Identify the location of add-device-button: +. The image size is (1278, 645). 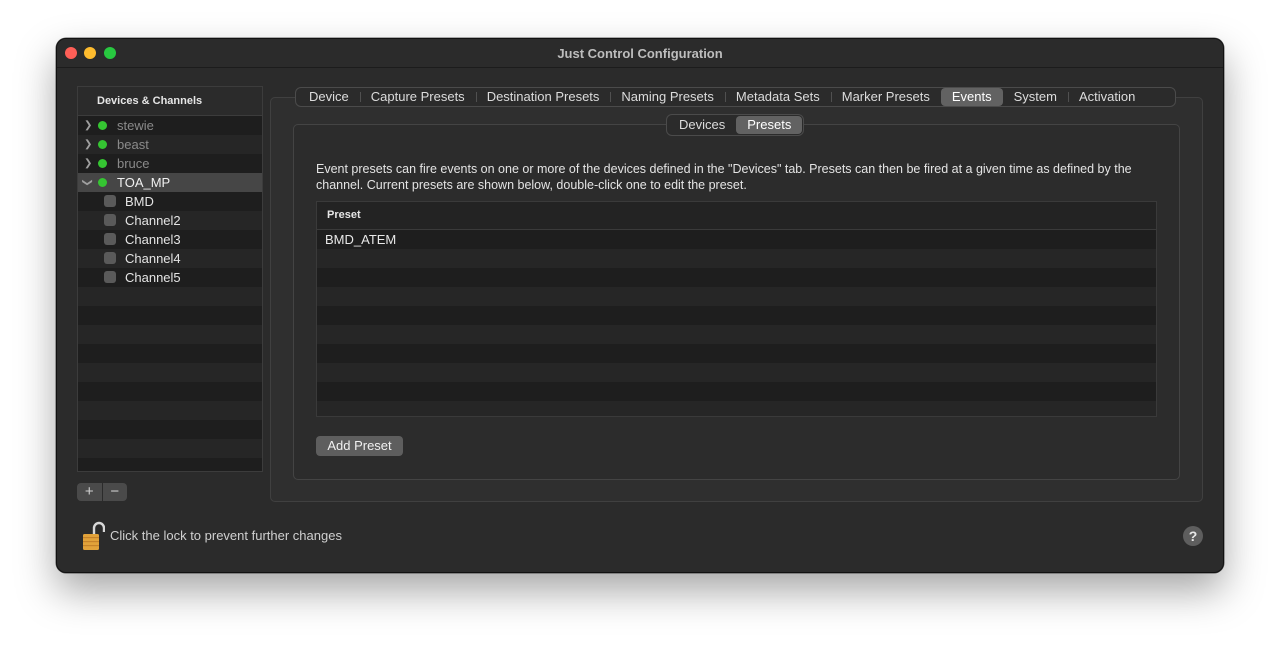
(89, 492).